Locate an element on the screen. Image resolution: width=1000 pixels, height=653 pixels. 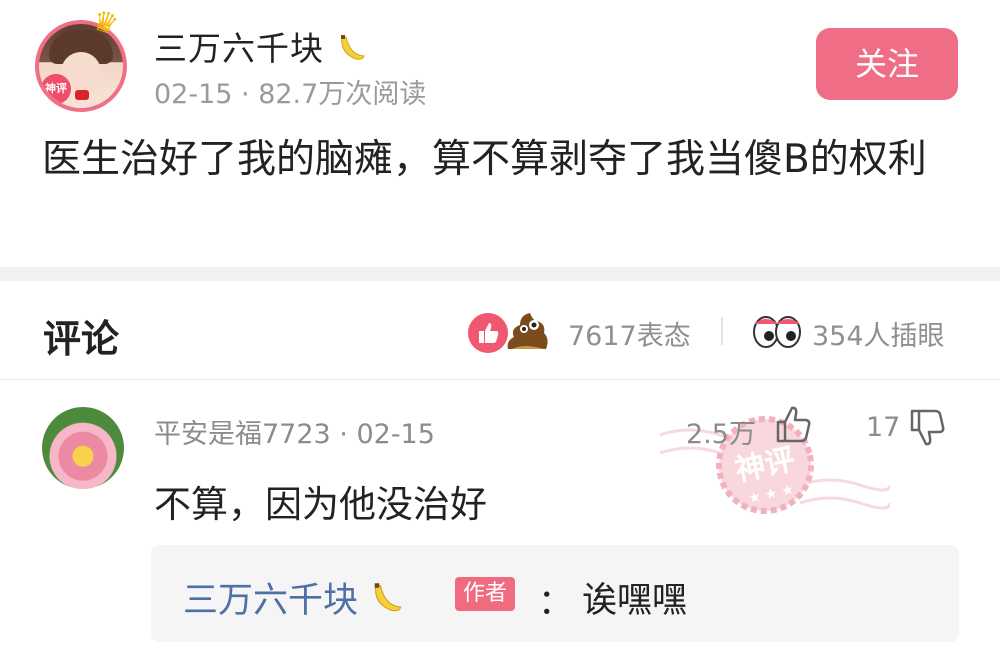
section-divider is located at coordinates (500, 274).